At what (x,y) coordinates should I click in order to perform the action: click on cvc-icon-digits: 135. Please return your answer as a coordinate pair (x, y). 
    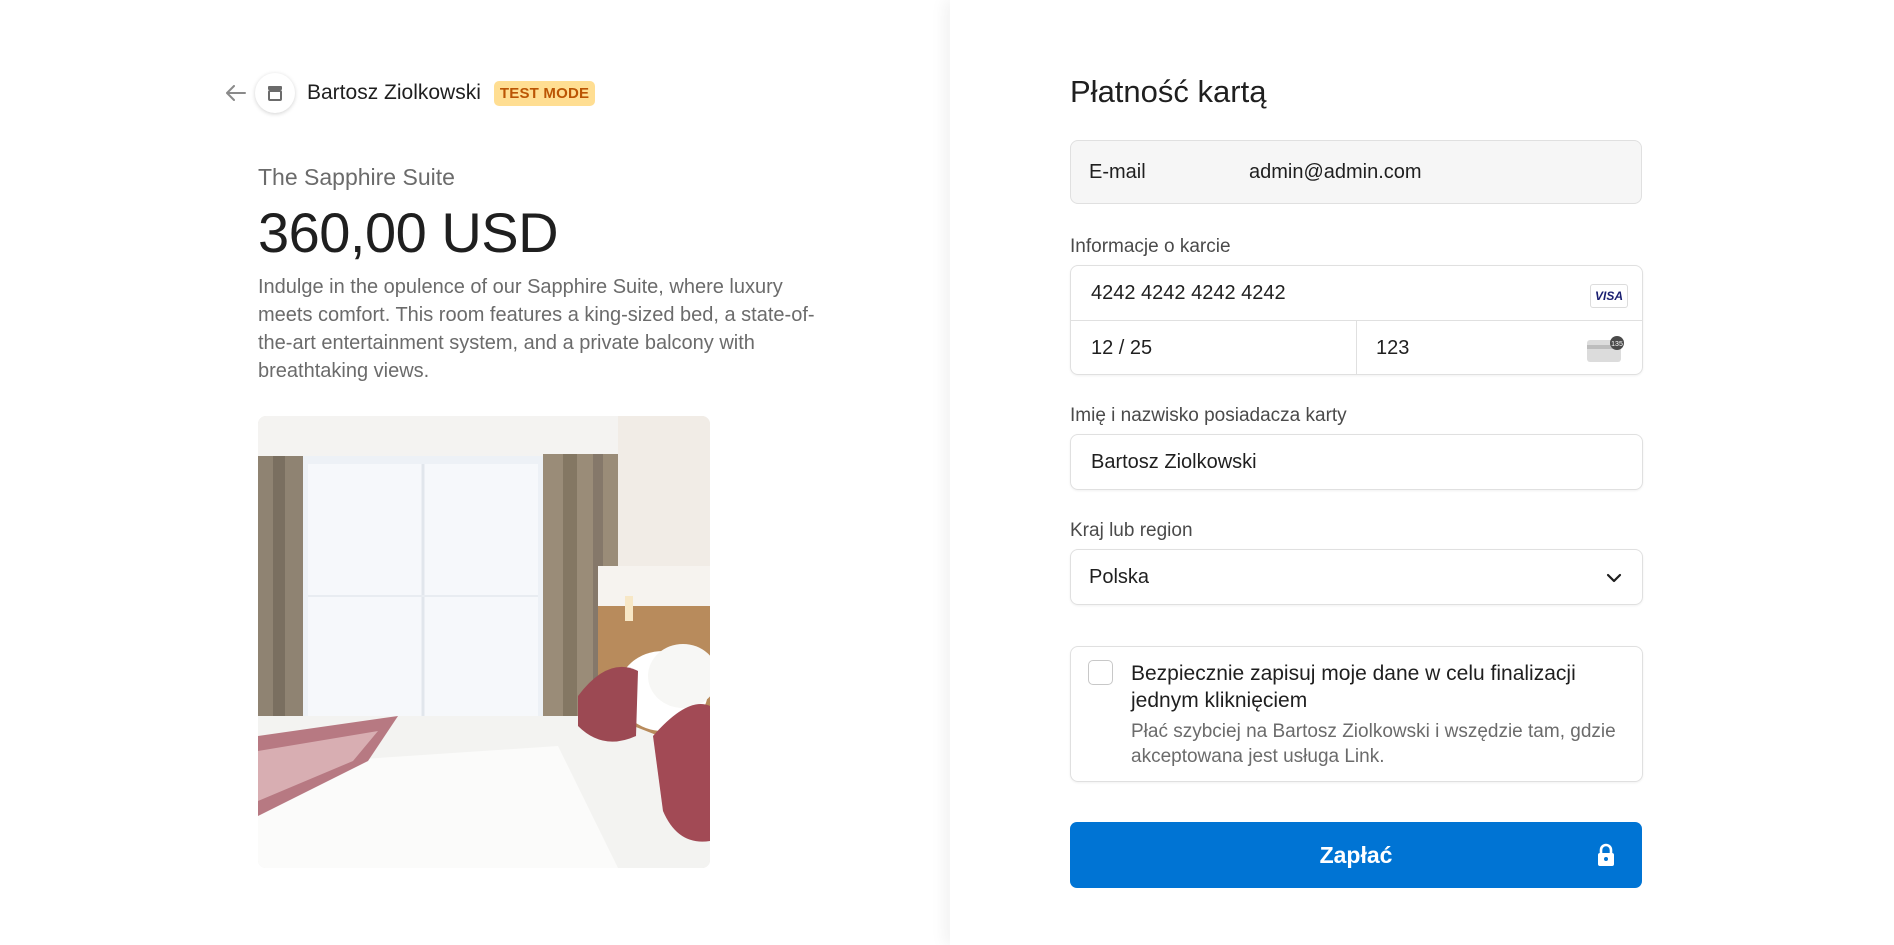
    Looking at the image, I should click on (1617, 344).